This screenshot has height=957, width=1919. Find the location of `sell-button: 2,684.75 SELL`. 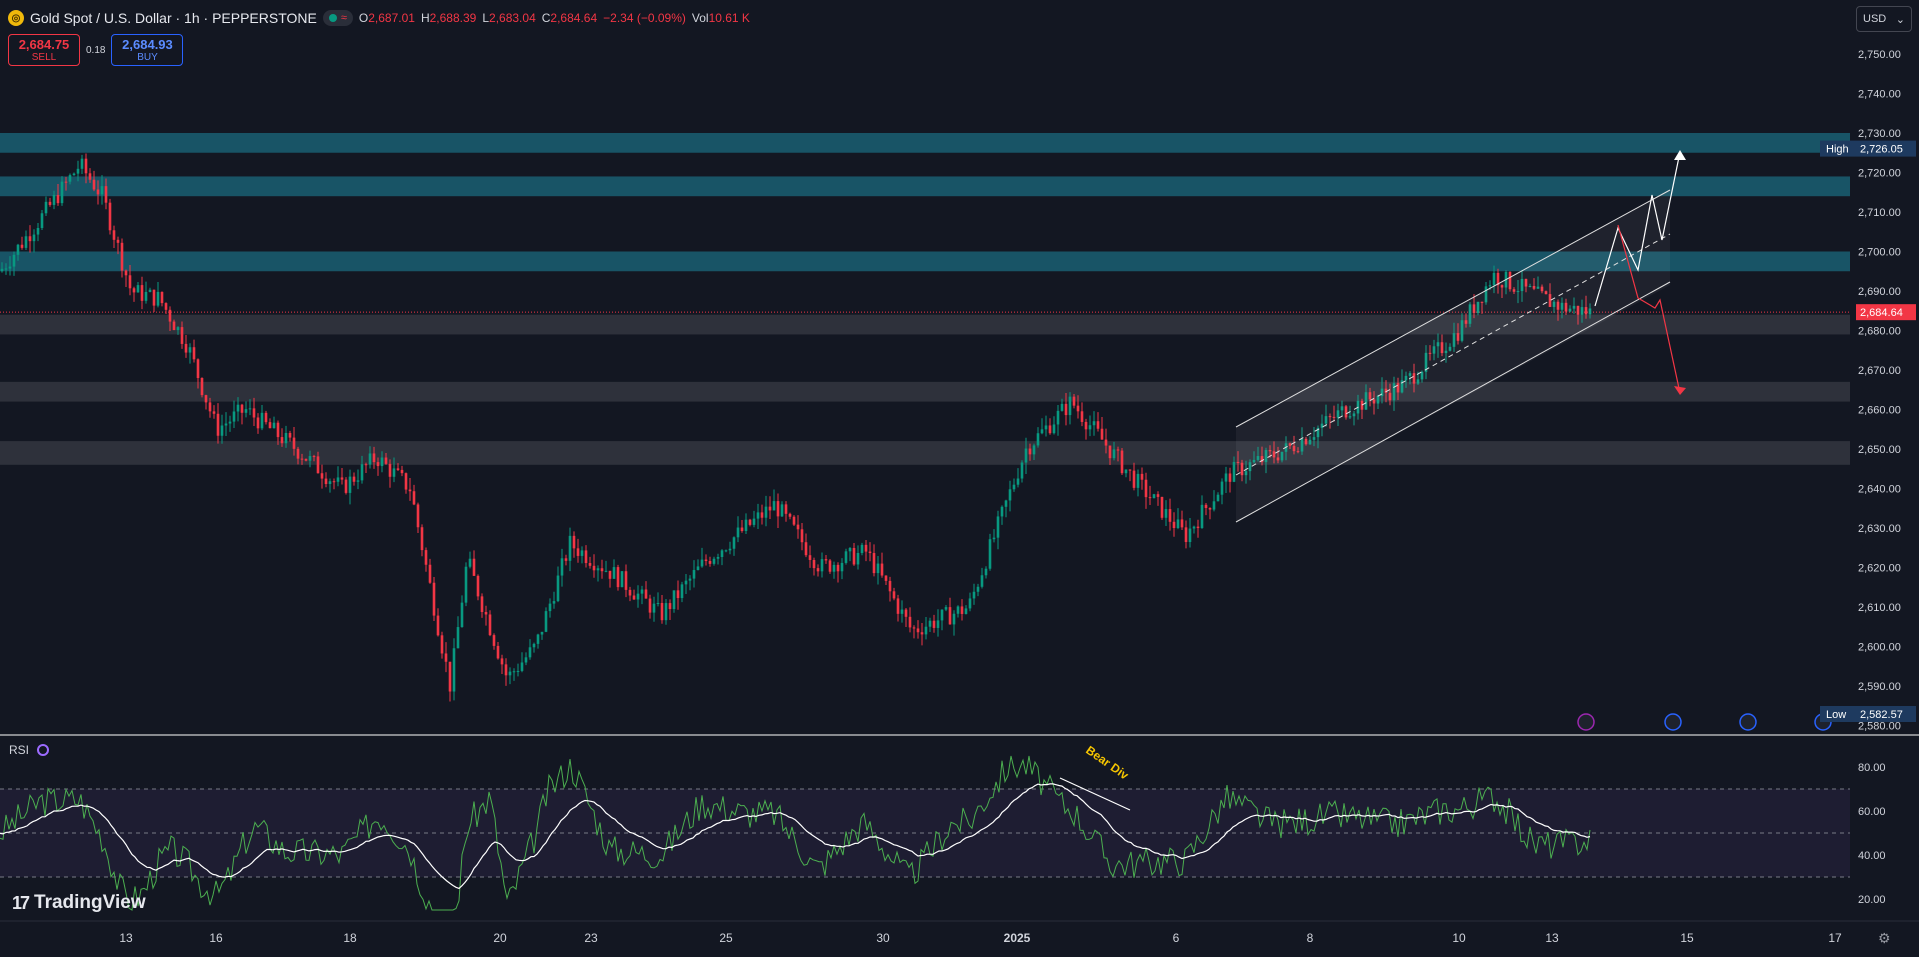

sell-button: 2,684.75 SELL is located at coordinates (44, 50).